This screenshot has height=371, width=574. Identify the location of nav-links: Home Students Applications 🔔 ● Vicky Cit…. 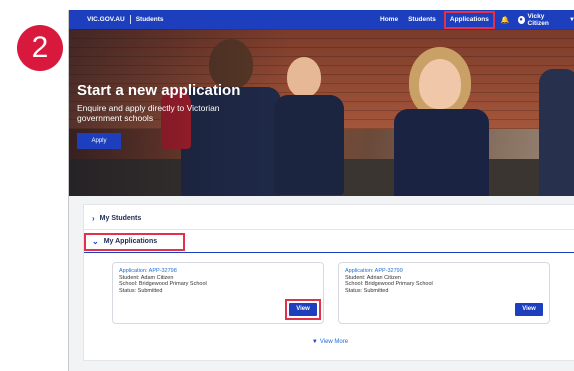
(474, 19).